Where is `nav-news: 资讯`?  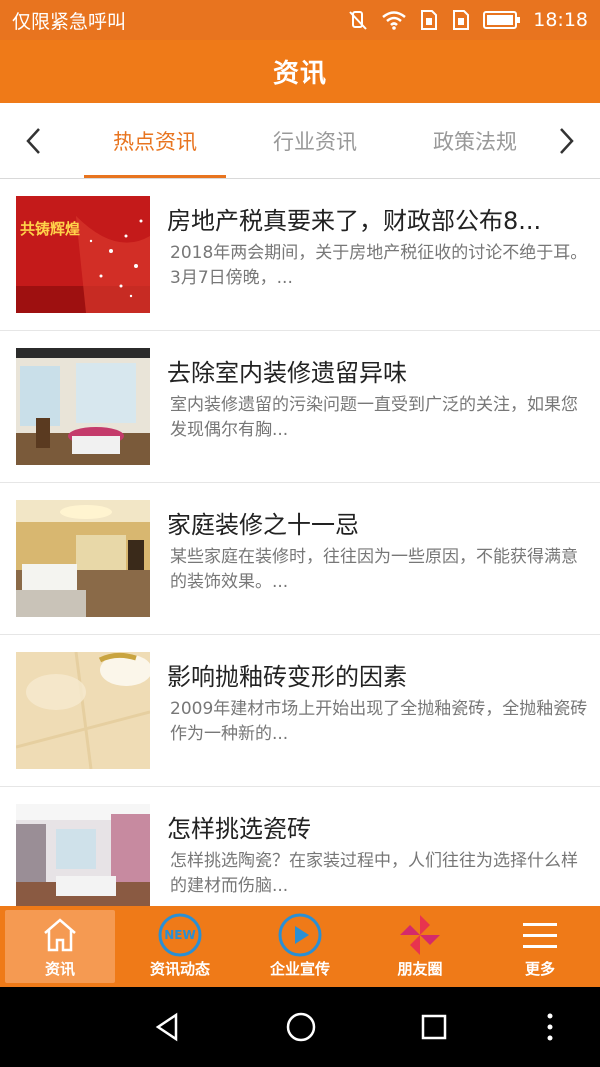 nav-news: 资讯 is located at coordinates (60, 946).